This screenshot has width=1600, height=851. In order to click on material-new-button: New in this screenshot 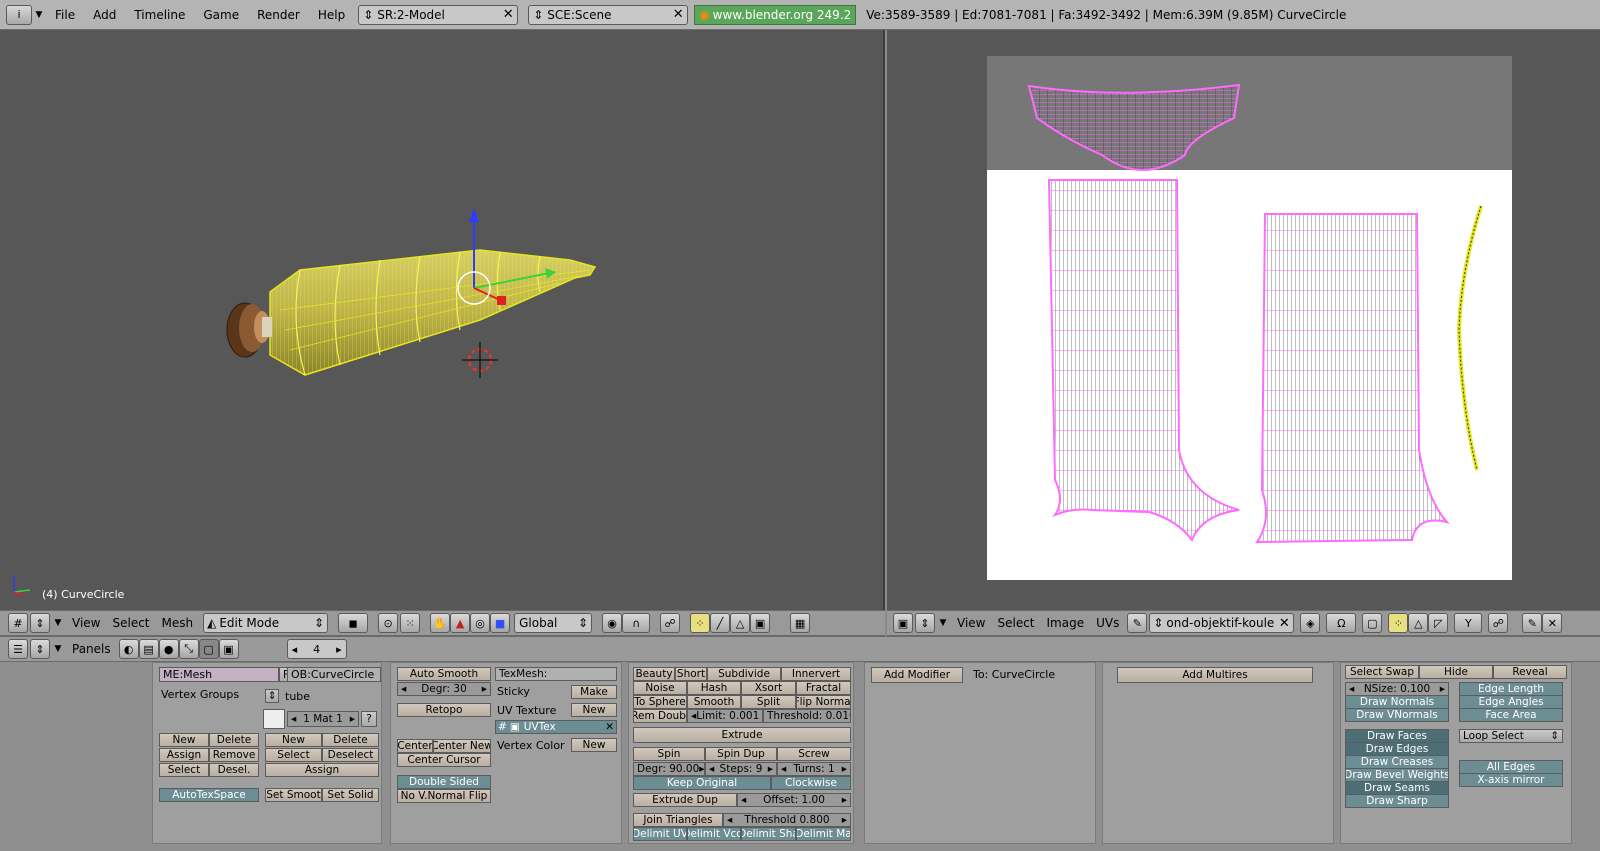, I will do `click(293, 740)`.